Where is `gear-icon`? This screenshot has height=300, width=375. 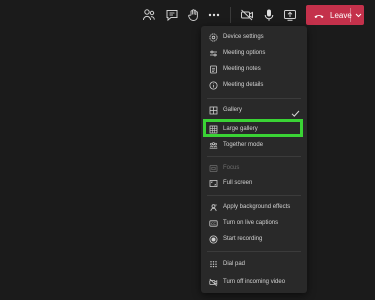
gear-icon is located at coordinates (213, 37).